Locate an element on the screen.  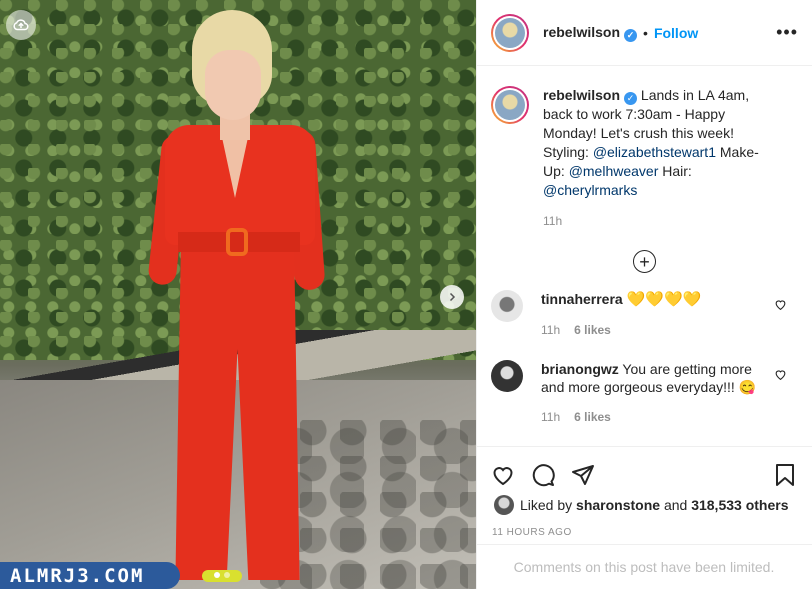
load-more: + is located at coordinates (644, 261).